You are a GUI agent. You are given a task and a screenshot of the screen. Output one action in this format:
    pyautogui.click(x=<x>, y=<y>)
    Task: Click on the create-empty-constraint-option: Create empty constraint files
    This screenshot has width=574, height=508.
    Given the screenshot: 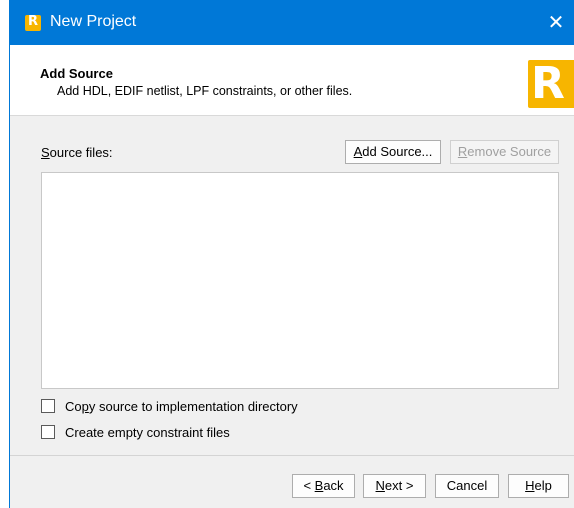 What is the action you would take?
    pyautogui.click(x=161, y=433)
    